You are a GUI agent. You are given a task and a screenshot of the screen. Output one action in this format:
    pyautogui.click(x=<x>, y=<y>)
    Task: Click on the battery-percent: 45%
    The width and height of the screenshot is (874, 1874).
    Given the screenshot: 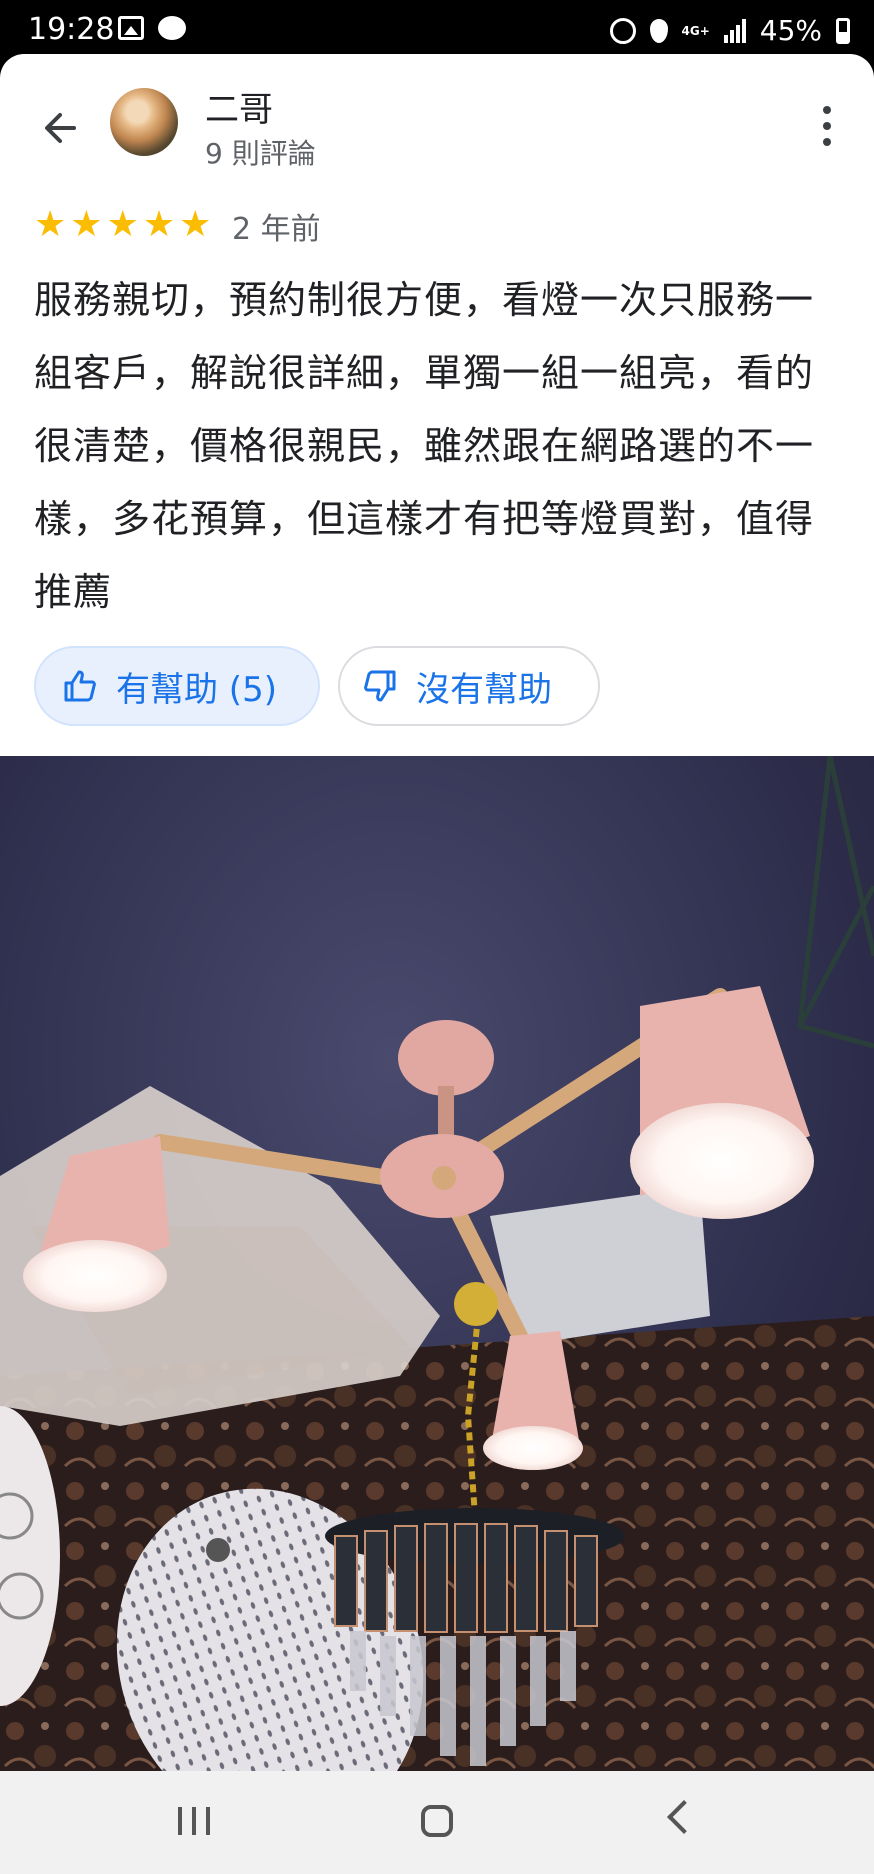 What is the action you would take?
    pyautogui.click(x=790, y=30)
    